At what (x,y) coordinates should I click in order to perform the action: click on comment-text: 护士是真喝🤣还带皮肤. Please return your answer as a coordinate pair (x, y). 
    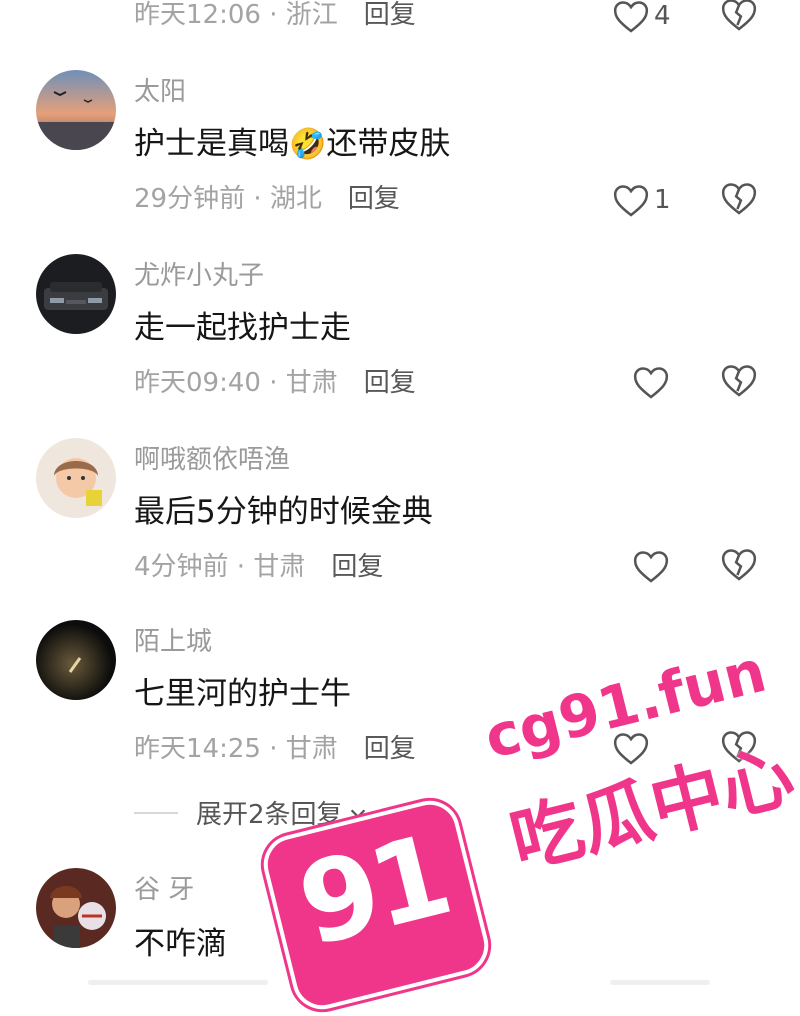
    Looking at the image, I should click on (292, 144).